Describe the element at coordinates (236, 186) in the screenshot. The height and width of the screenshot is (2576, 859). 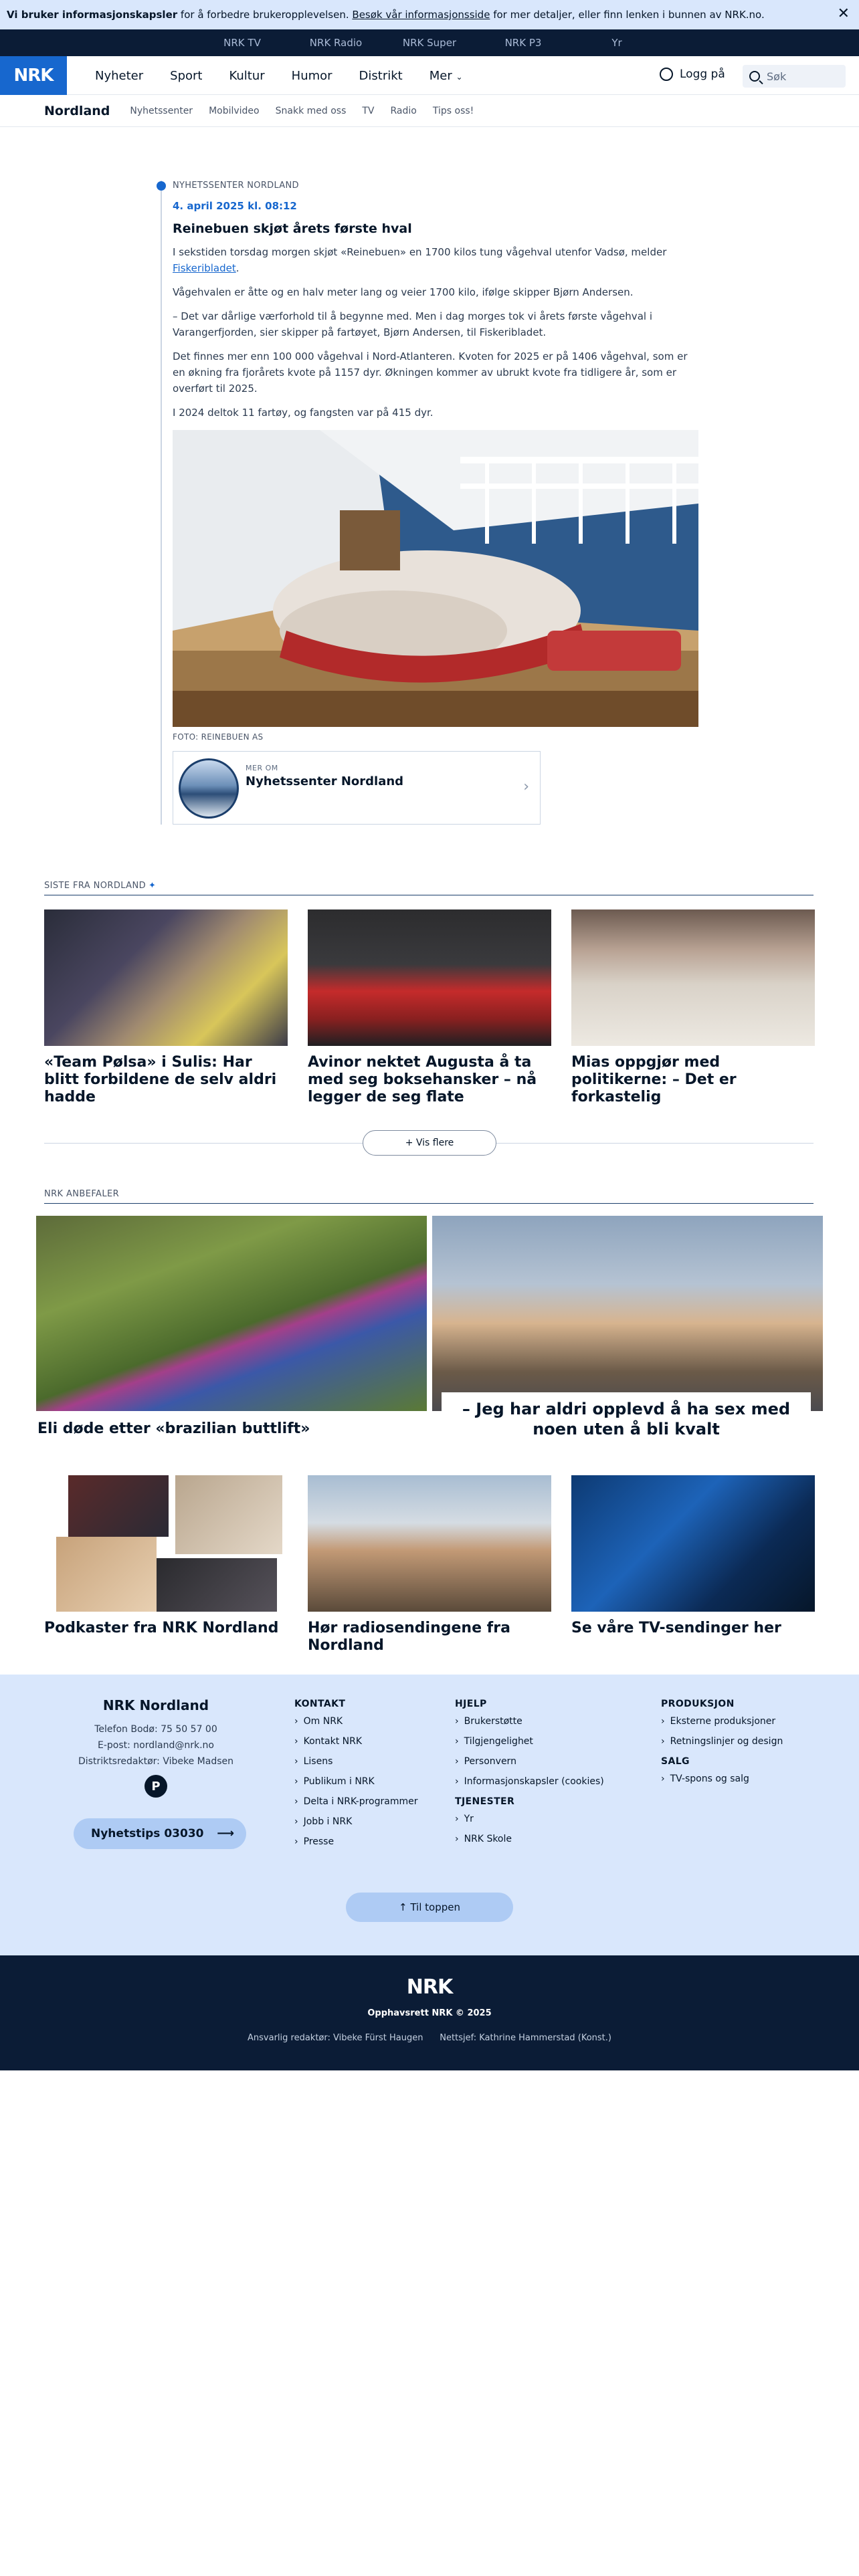
I see `kicker-label: NYHETSSENTER NORDLAND` at that location.